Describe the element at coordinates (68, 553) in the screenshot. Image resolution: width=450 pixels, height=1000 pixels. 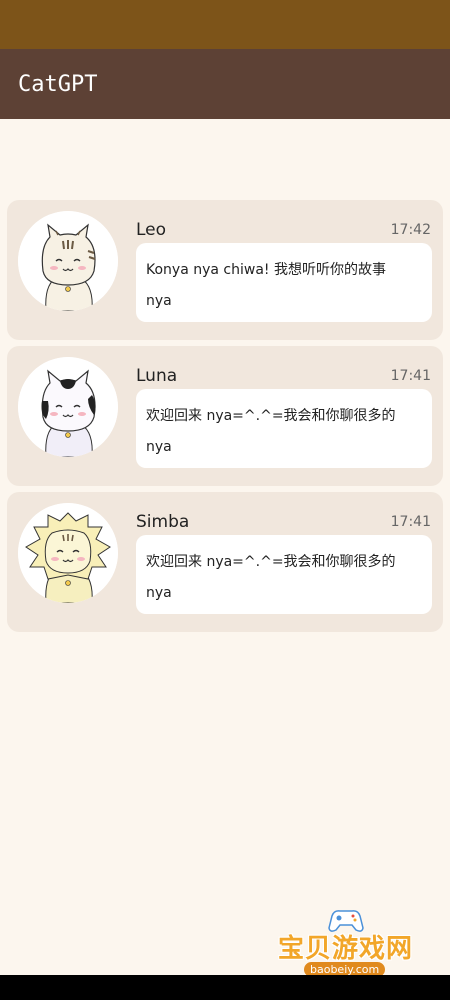
I see `lion-cat-avatar-icon` at that location.